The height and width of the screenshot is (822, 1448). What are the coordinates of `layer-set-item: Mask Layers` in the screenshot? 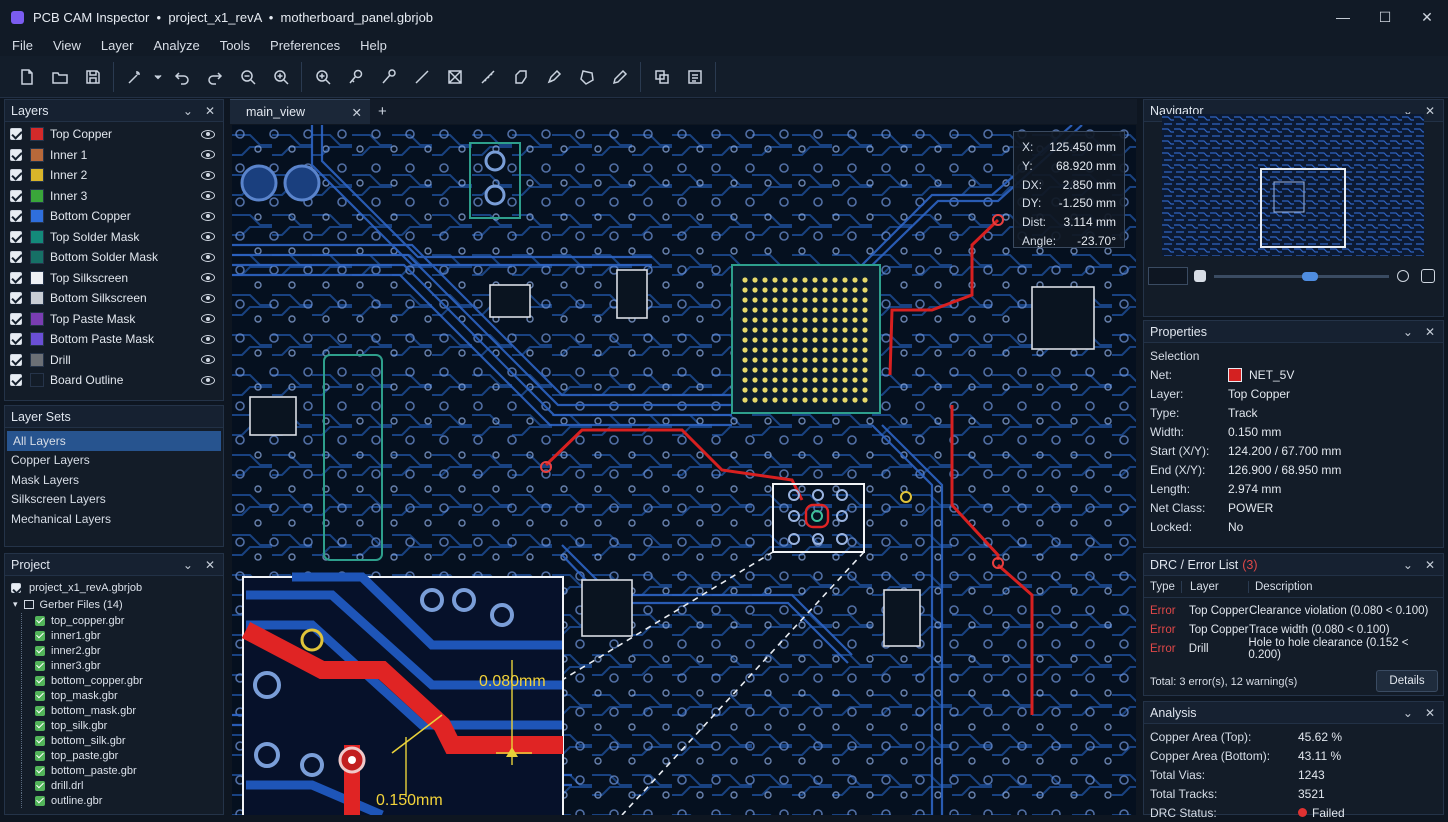 It's located at (114, 480).